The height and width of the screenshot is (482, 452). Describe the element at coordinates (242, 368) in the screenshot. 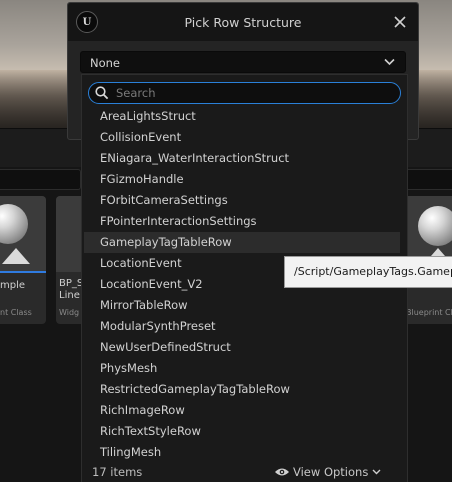

I see `list-item: PhysMesh` at that location.